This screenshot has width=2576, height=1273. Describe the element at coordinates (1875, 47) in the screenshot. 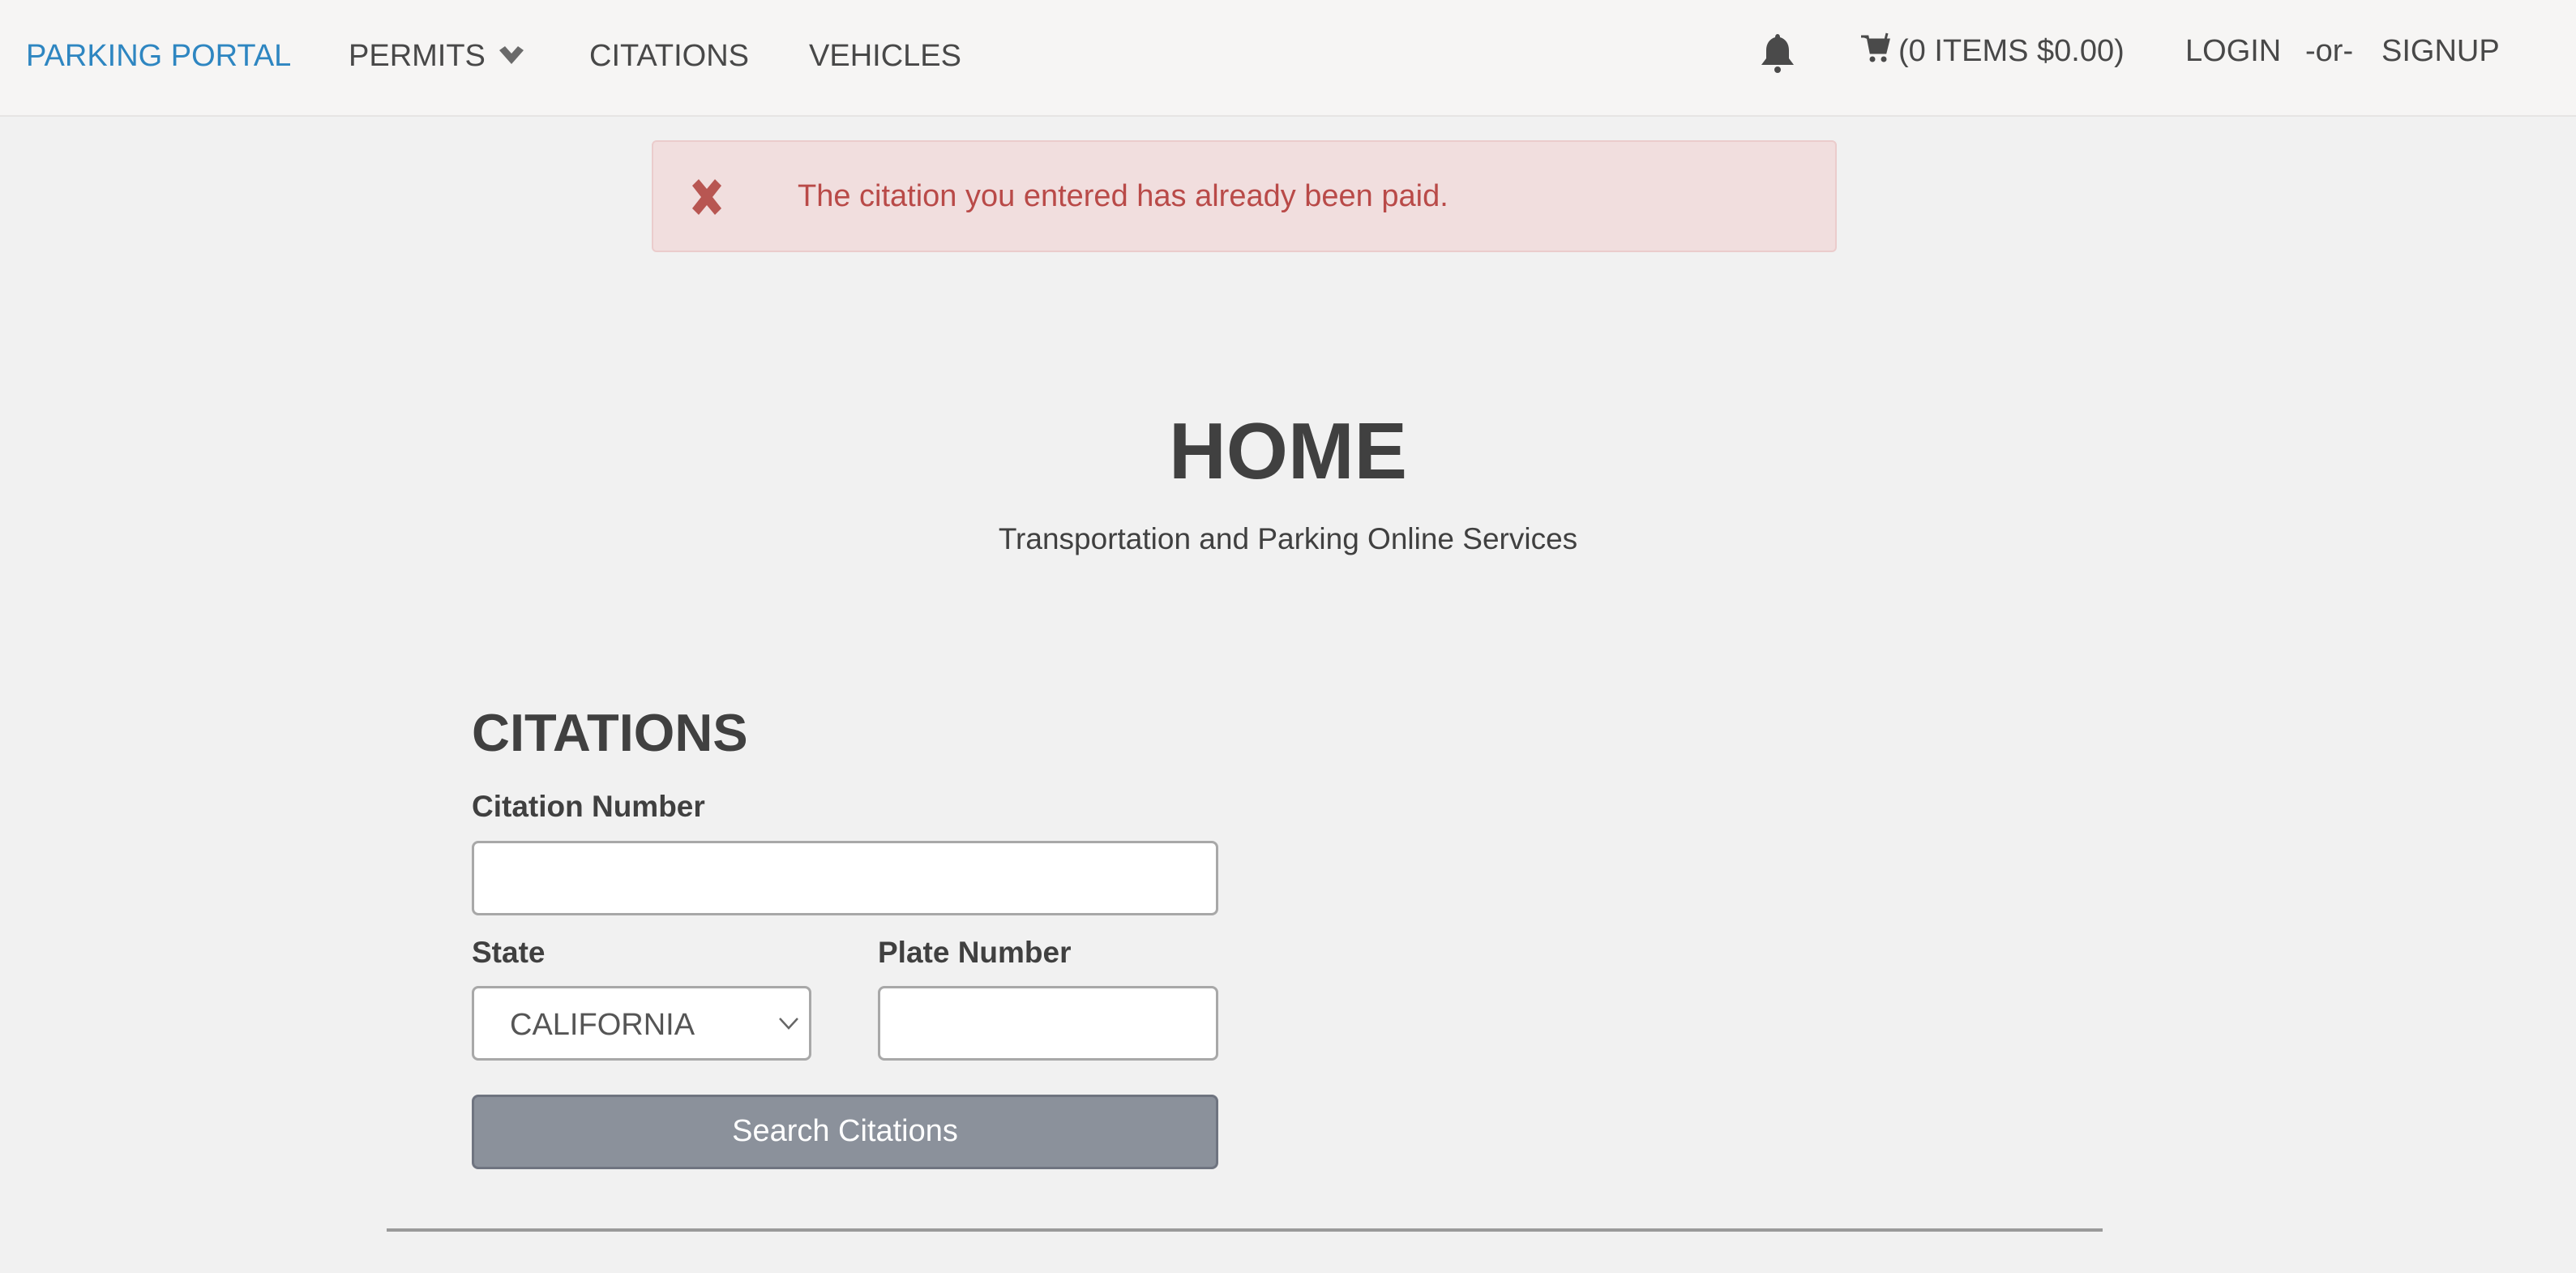

I see `cart-icon` at that location.